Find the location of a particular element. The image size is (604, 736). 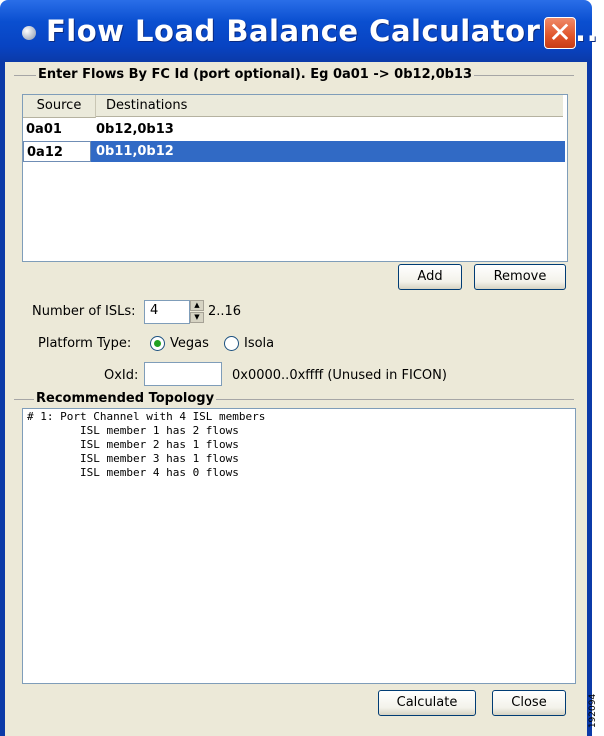

column-header-source: Source is located at coordinates (59, 106).